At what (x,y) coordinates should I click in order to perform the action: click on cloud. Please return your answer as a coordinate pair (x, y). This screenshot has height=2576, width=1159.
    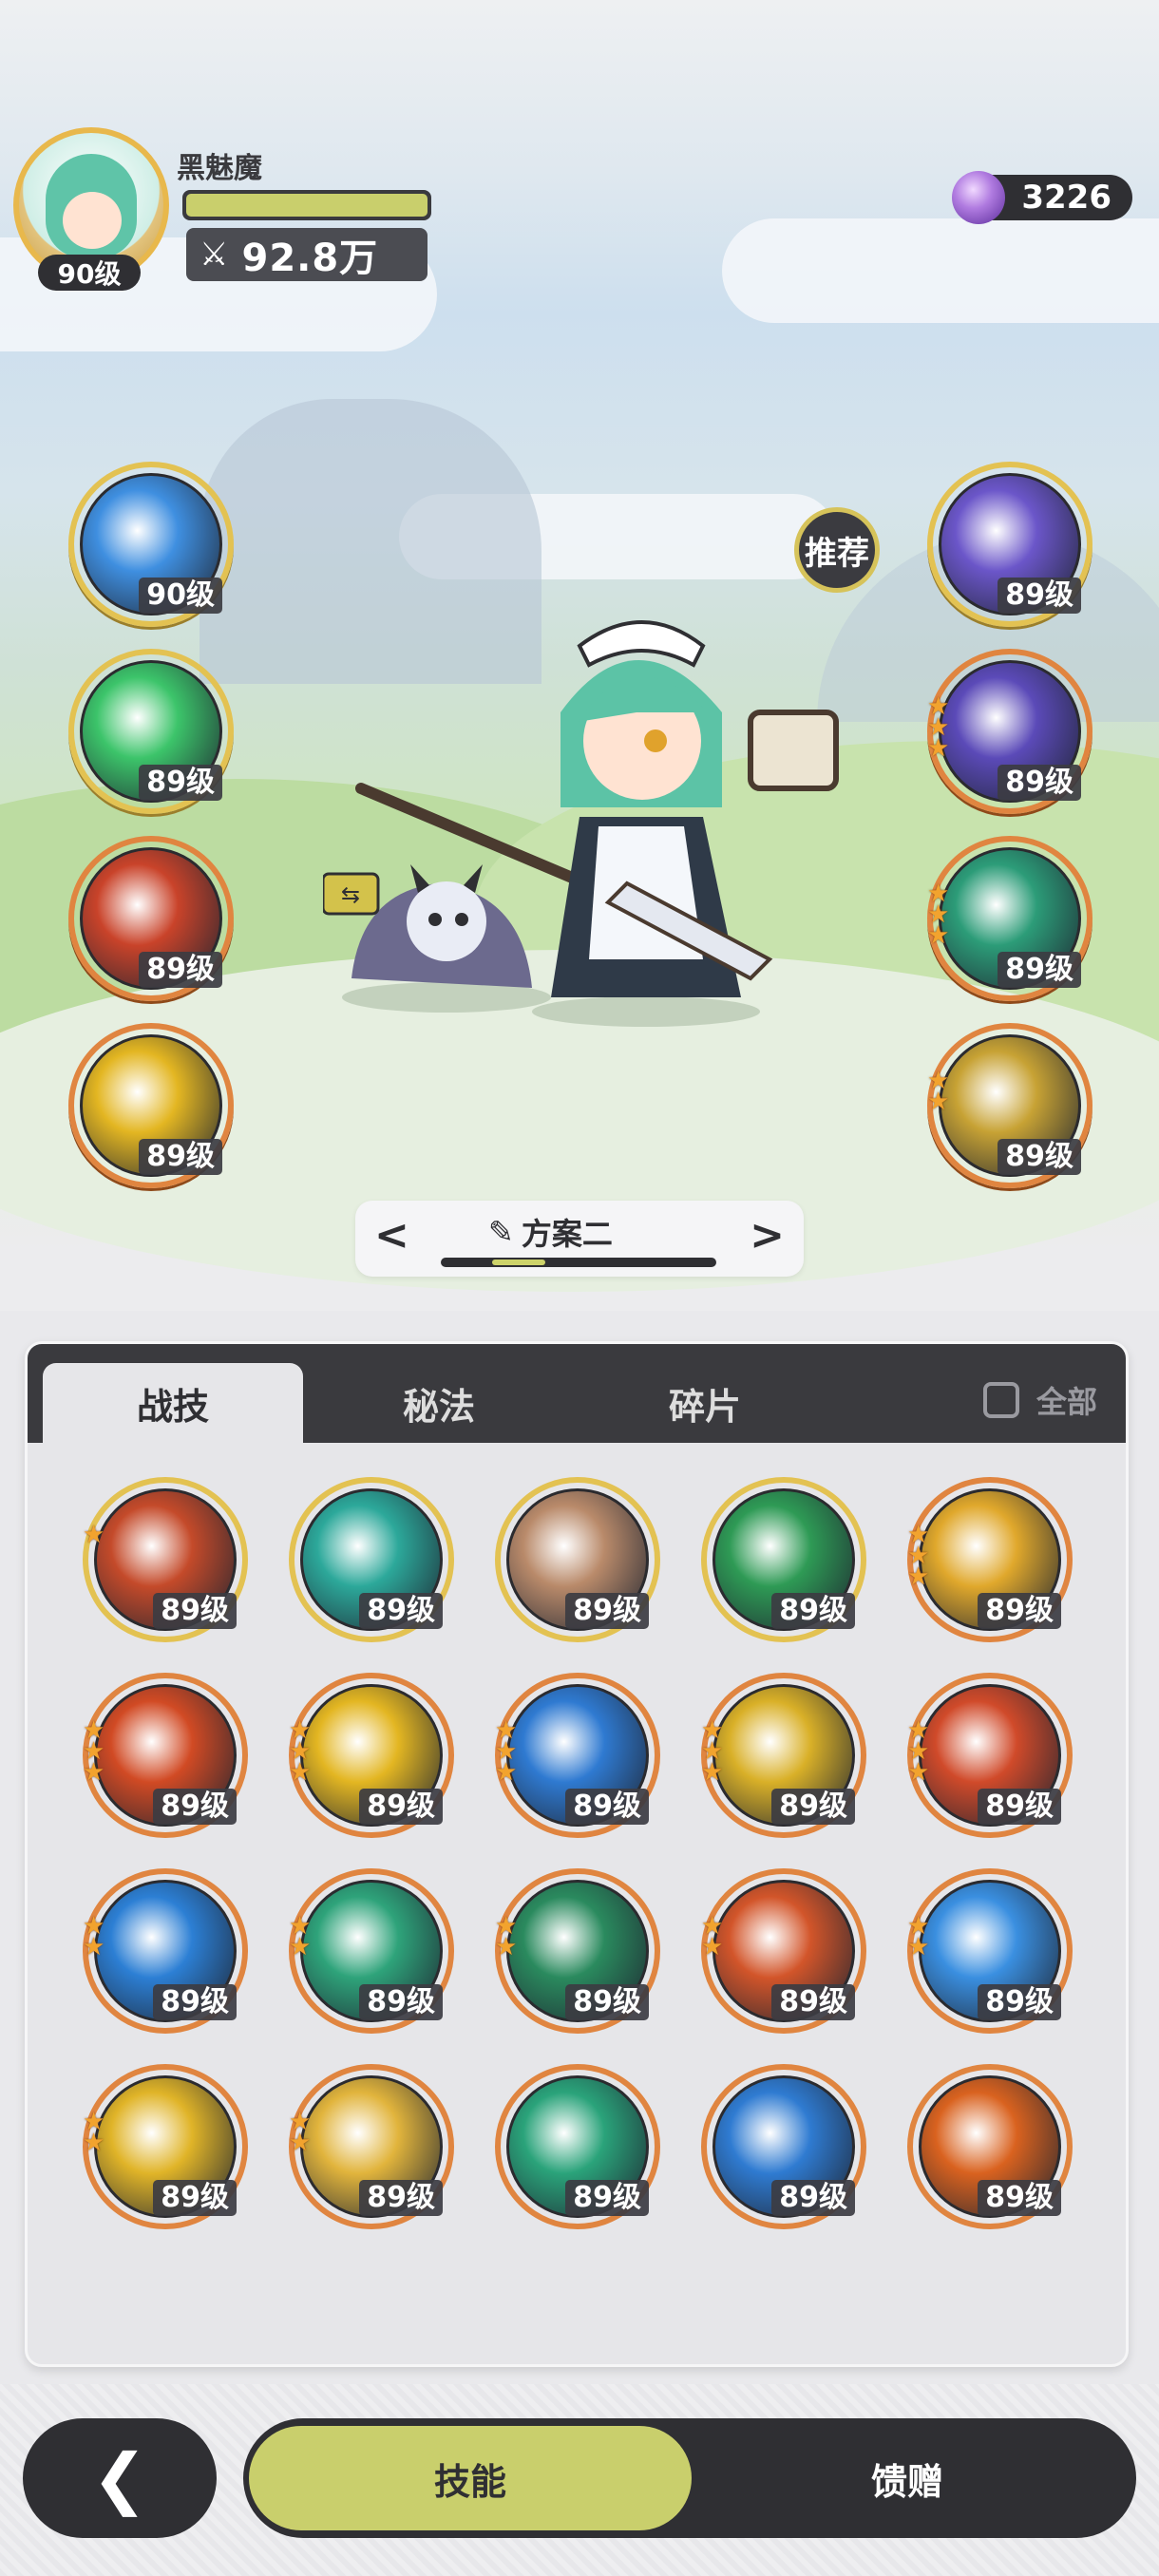
    Looking at the image, I should click on (940, 270).